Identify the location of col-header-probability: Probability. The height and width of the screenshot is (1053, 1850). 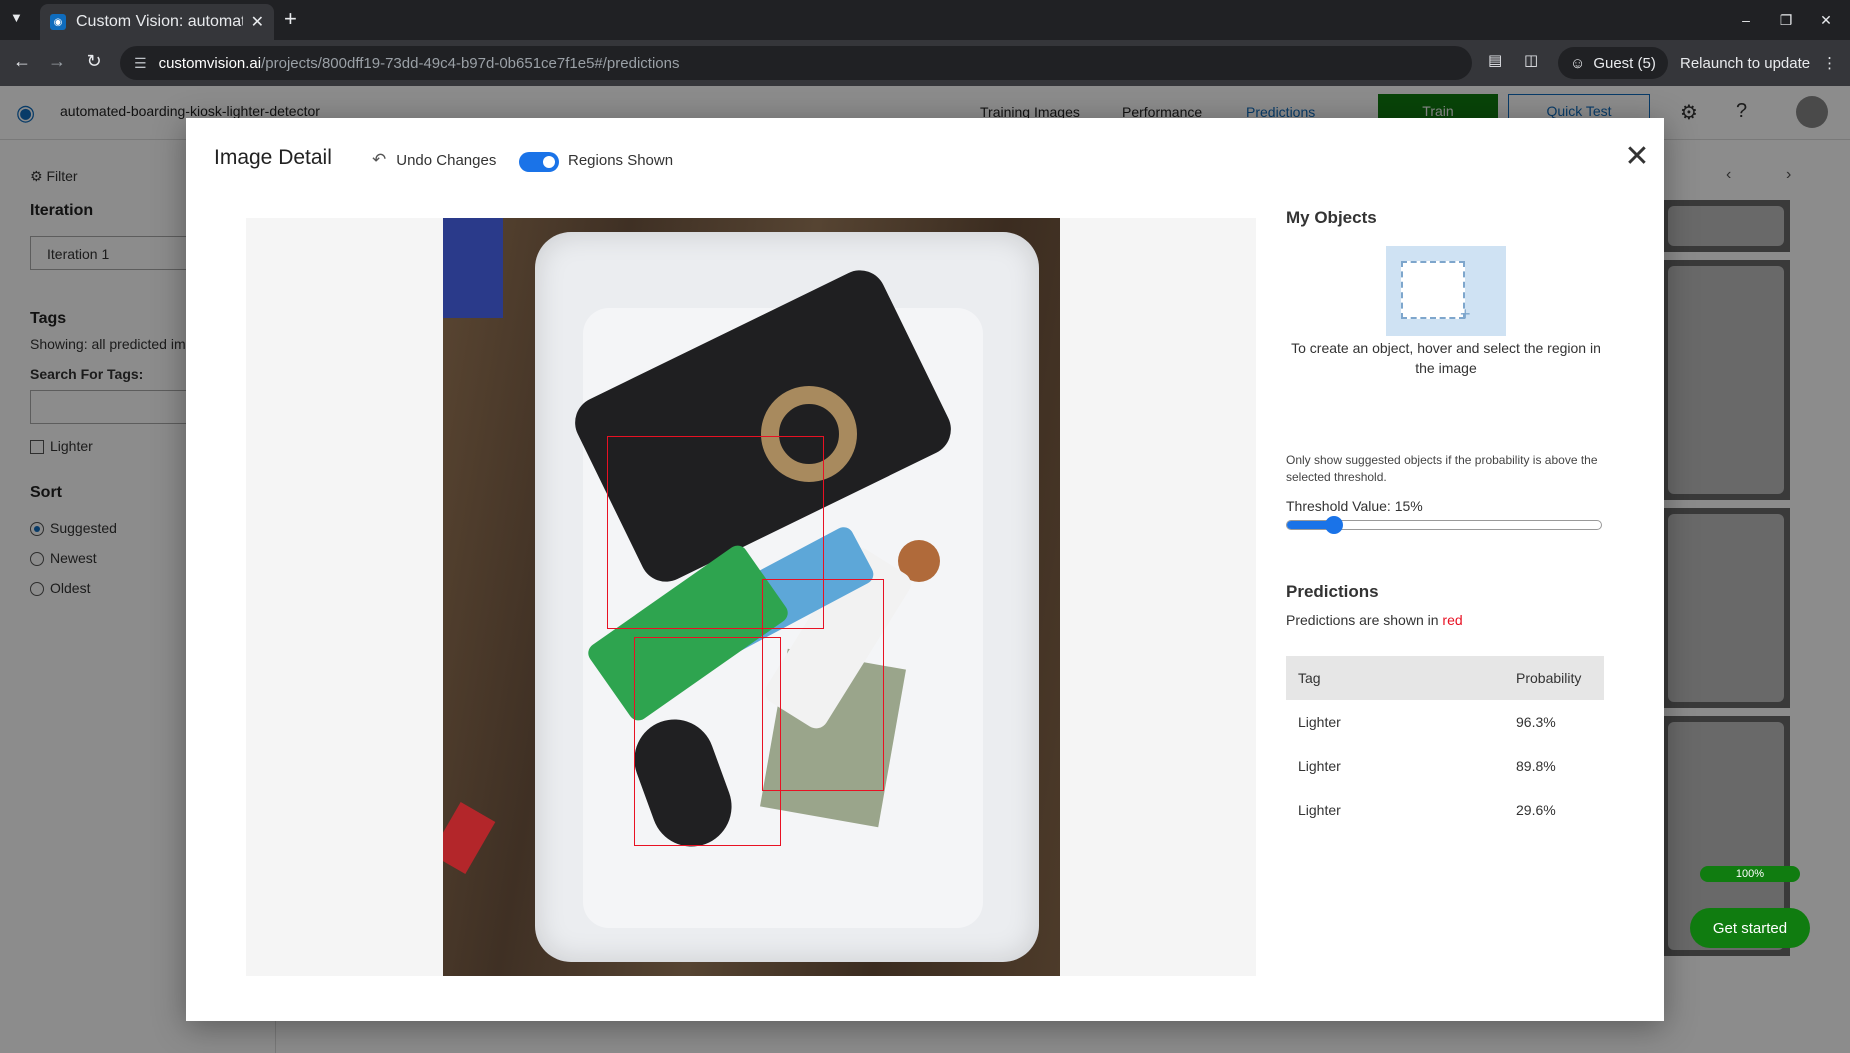
(1554, 678).